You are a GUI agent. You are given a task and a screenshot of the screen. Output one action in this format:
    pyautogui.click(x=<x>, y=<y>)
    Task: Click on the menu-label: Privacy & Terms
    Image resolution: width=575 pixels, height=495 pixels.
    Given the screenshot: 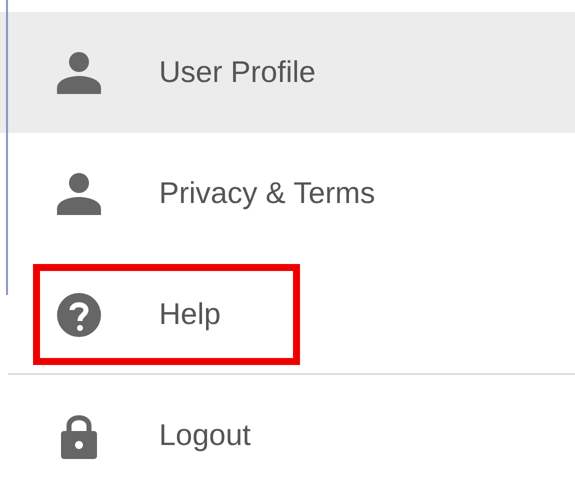 What is the action you would take?
    pyautogui.click(x=267, y=193)
    